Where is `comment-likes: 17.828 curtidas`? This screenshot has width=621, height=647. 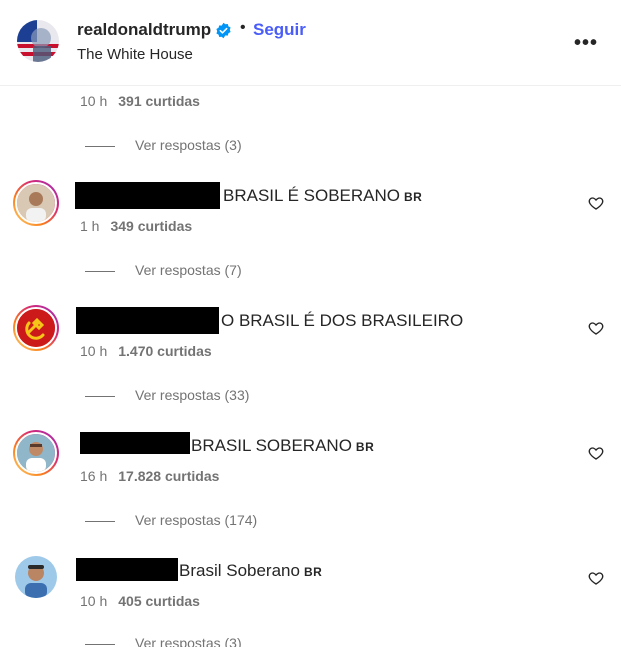
comment-likes: 17.828 curtidas is located at coordinates (168, 476).